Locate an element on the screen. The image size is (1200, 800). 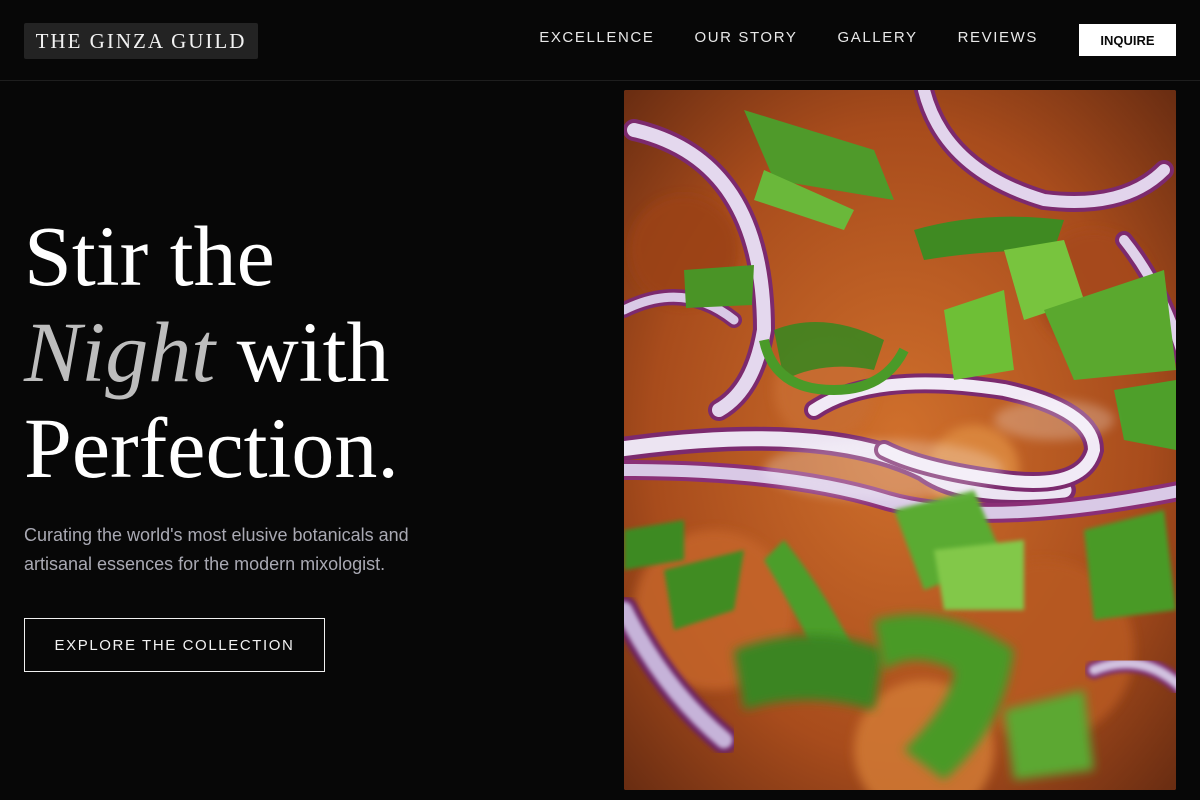
nav-link-excellence: EXCELLENCE is located at coordinates (596, 38).